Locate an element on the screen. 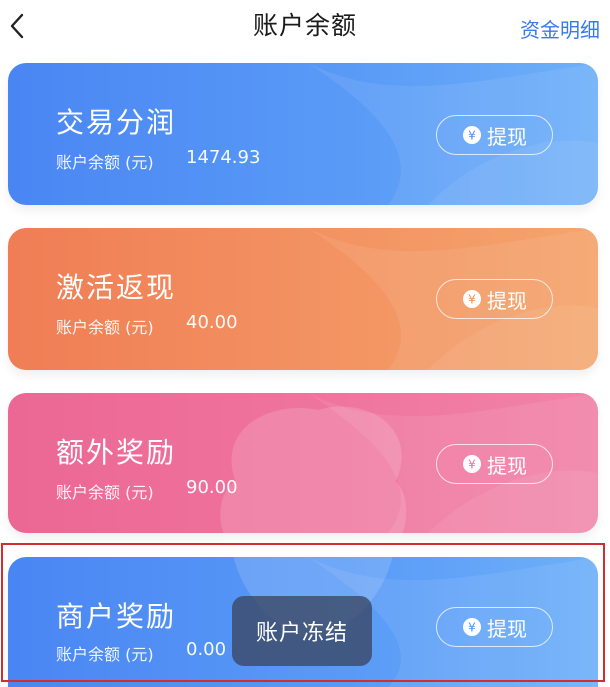 This screenshot has width=610, height=687. balance-value: 0.00 is located at coordinates (206, 649).